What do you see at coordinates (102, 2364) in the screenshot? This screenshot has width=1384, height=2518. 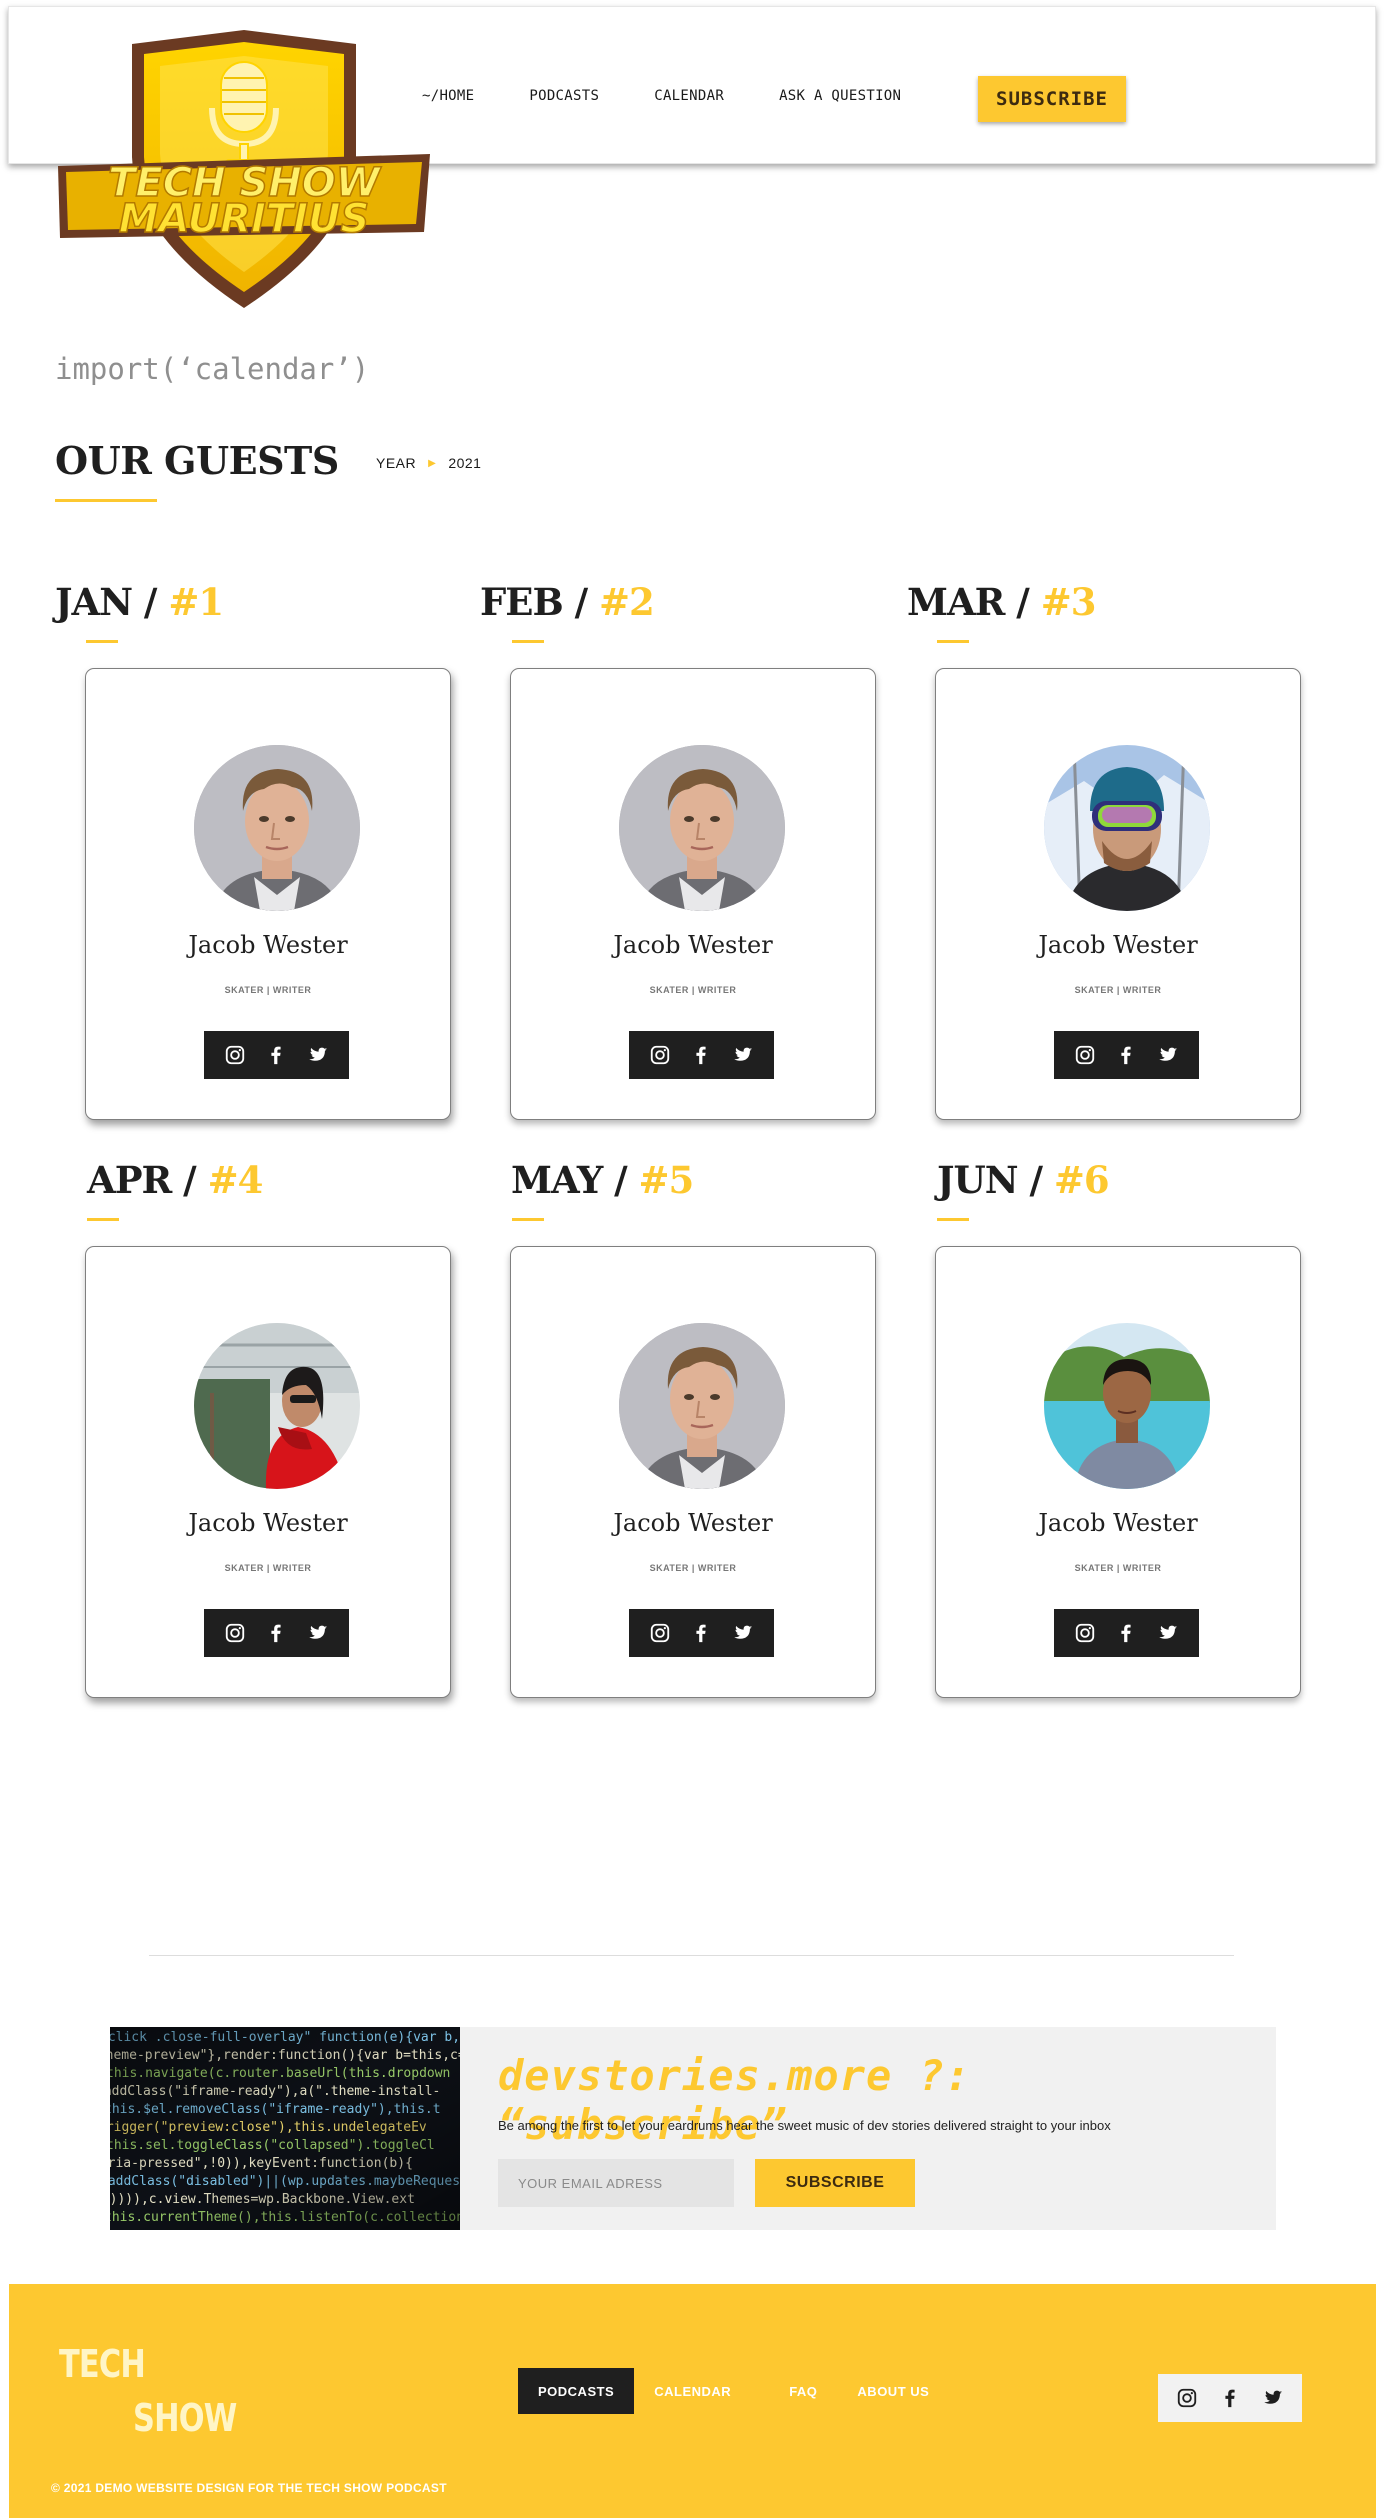 I see `footer-logo-line1: TECH` at bounding box center [102, 2364].